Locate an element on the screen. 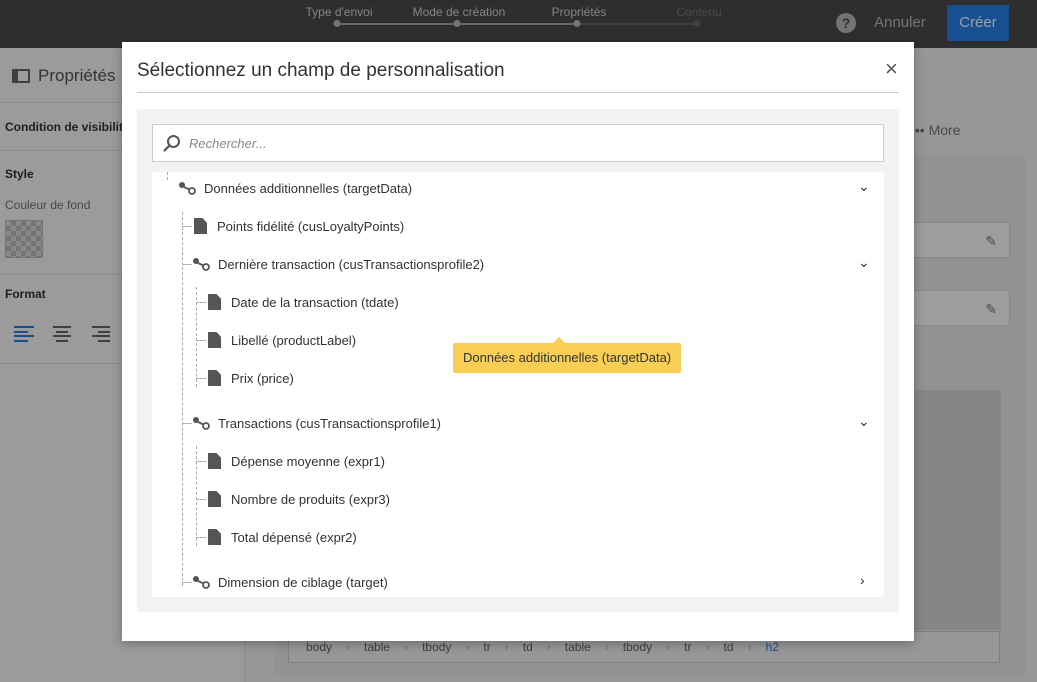 The image size is (1037, 682). tree-node-label: Date de la transaction (tdate) is located at coordinates (315, 302).